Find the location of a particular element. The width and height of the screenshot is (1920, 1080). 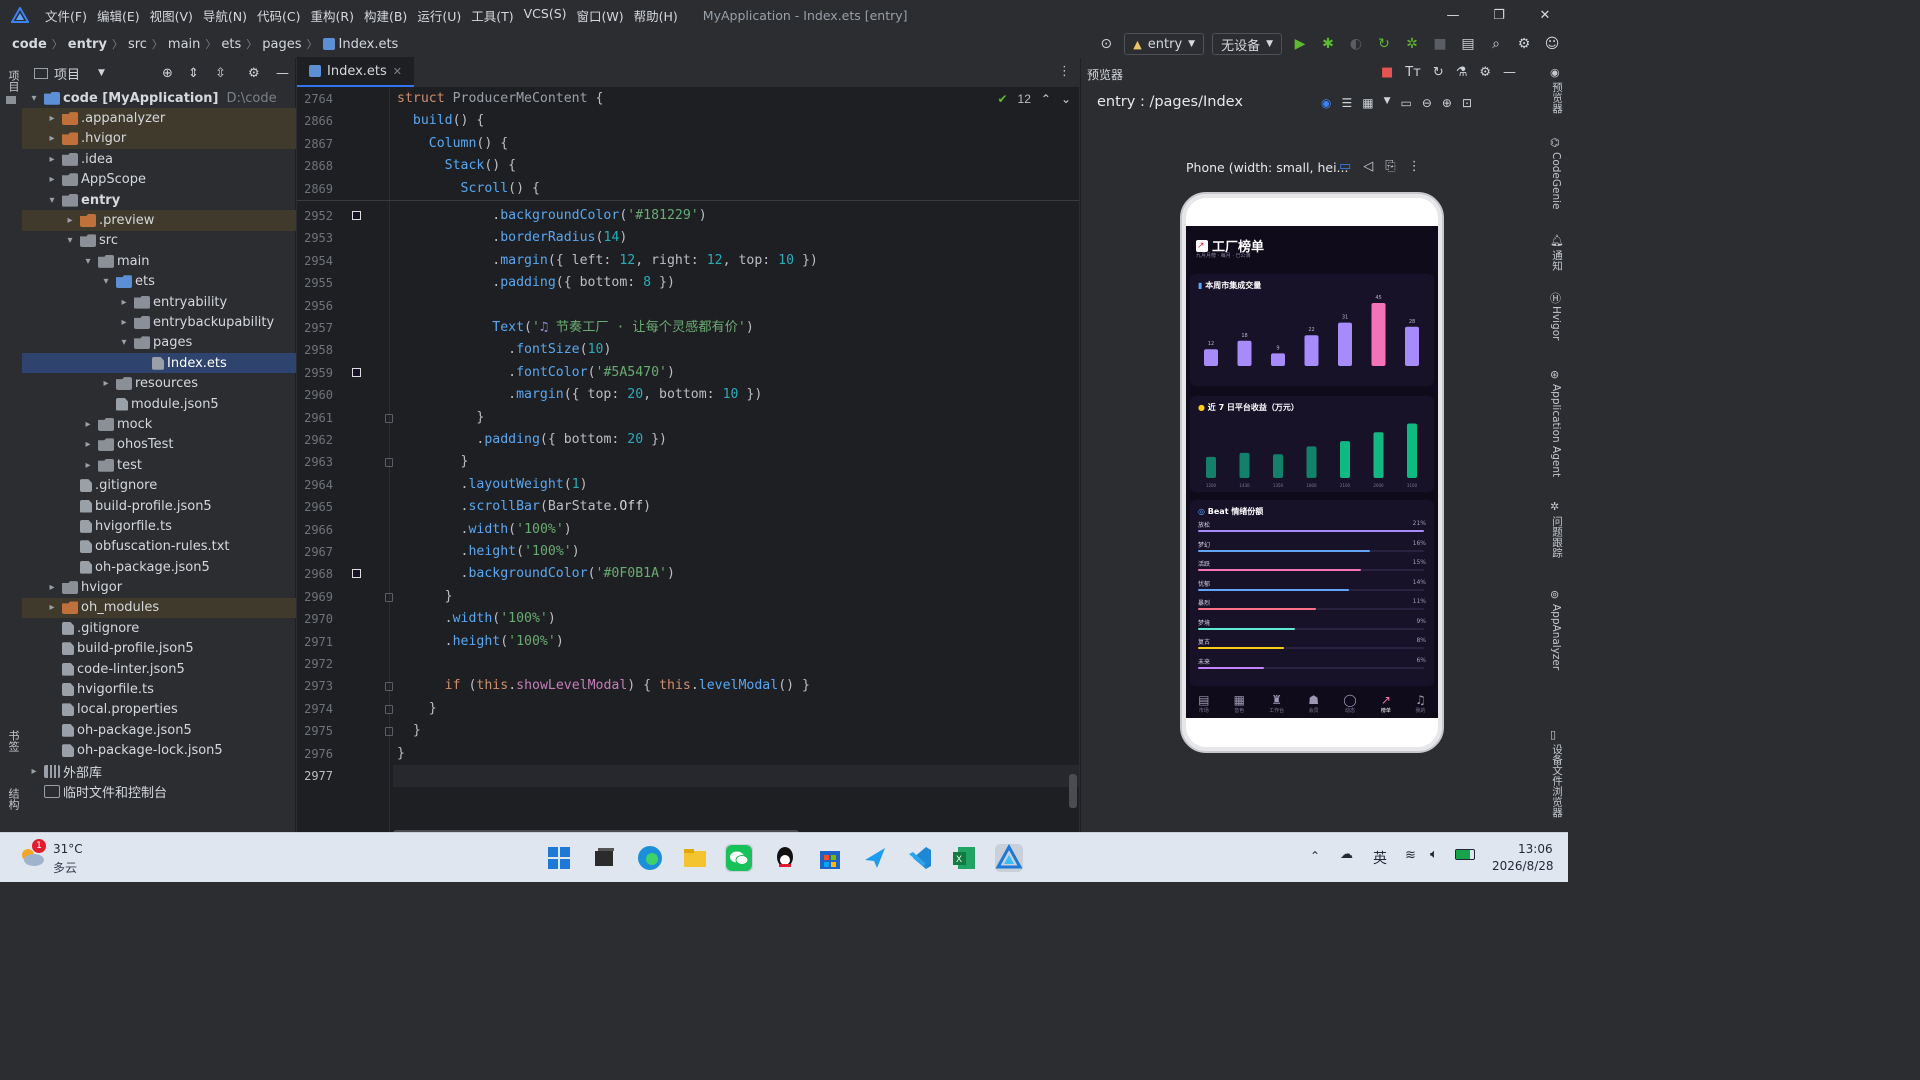

rotate-icon: ⎘ is located at coordinates (1390, 166).